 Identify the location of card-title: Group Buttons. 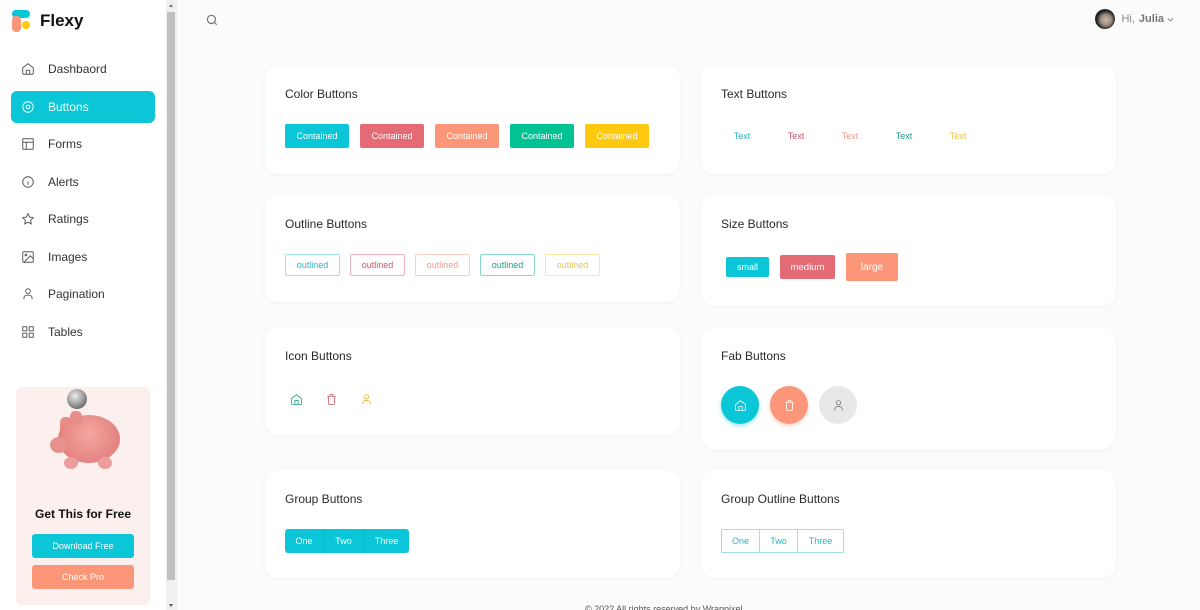
(324, 499).